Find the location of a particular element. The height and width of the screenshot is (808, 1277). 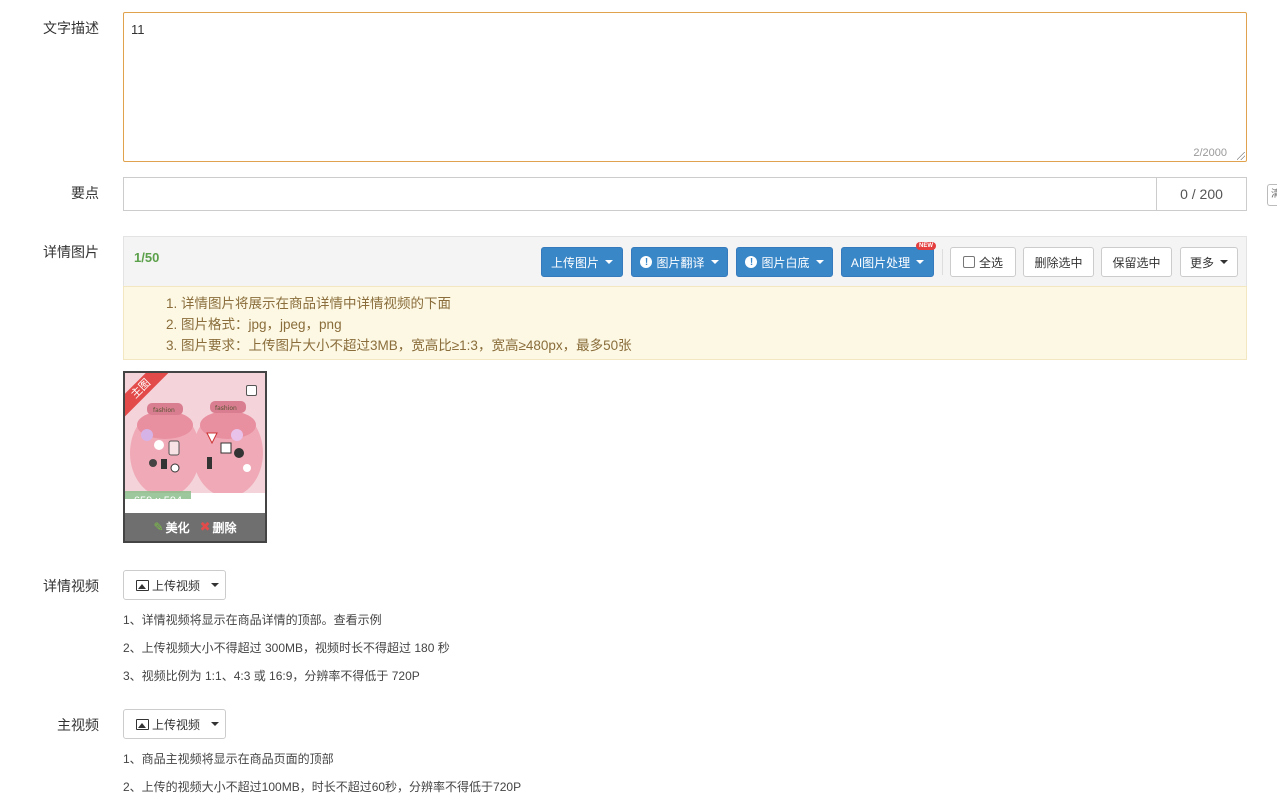

keep-selected-button: 保留选中 is located at coordinates (1136, 262).